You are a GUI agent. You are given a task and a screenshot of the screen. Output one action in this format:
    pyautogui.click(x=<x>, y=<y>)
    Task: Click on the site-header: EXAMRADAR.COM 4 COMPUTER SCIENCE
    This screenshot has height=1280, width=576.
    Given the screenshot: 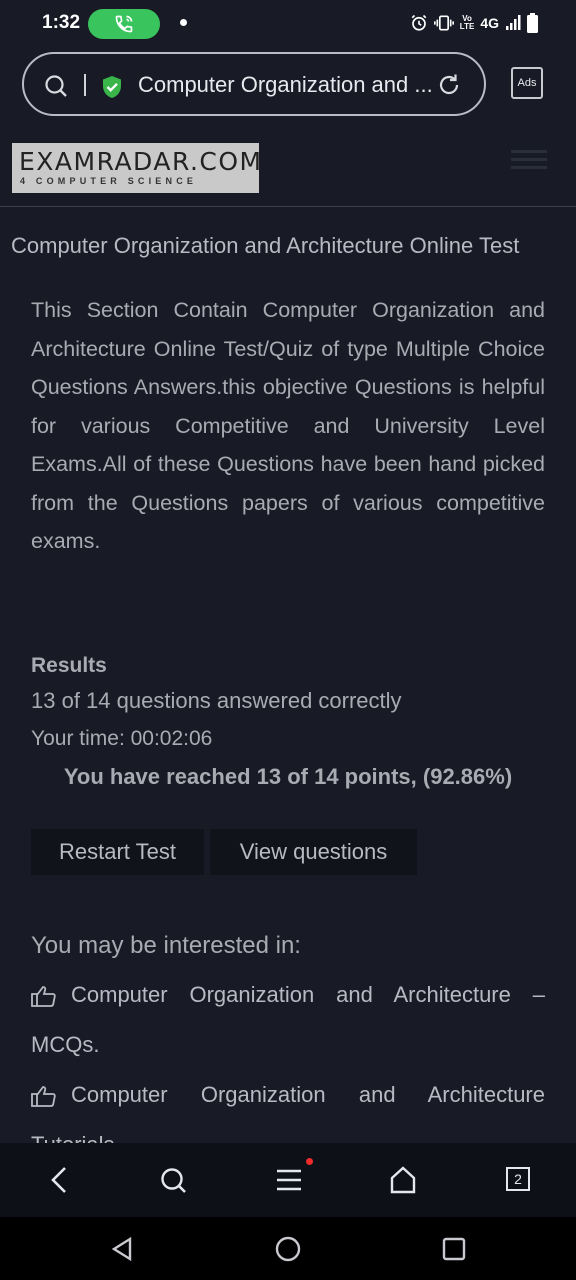 What is the action you would take?
    pyautogui.click(x=288, y=166)
    